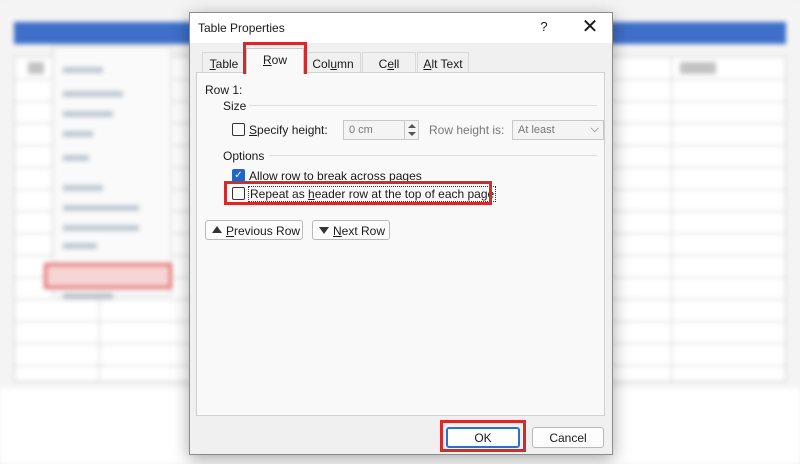 The height and width of the screenshot is (464, 800). I want to click on tab-label: Column, so click(333, 64).